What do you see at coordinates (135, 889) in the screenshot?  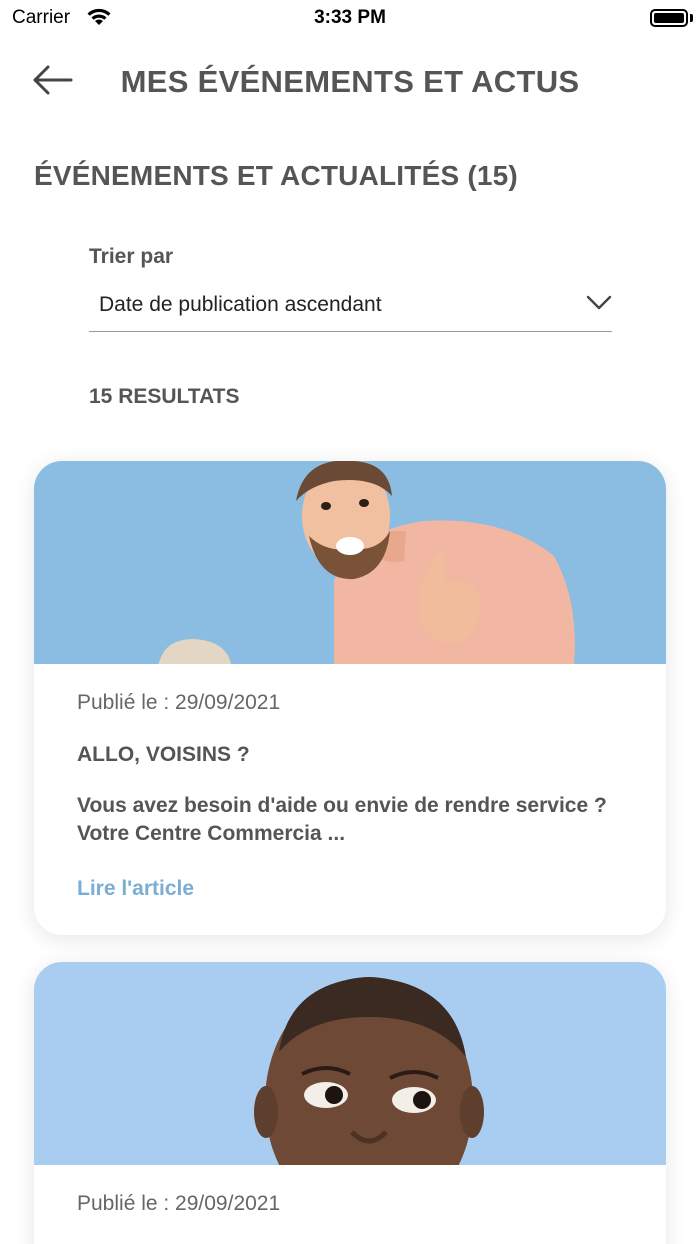 I see `read-article-link: Lire l'article` at bounding box center [135, 889].